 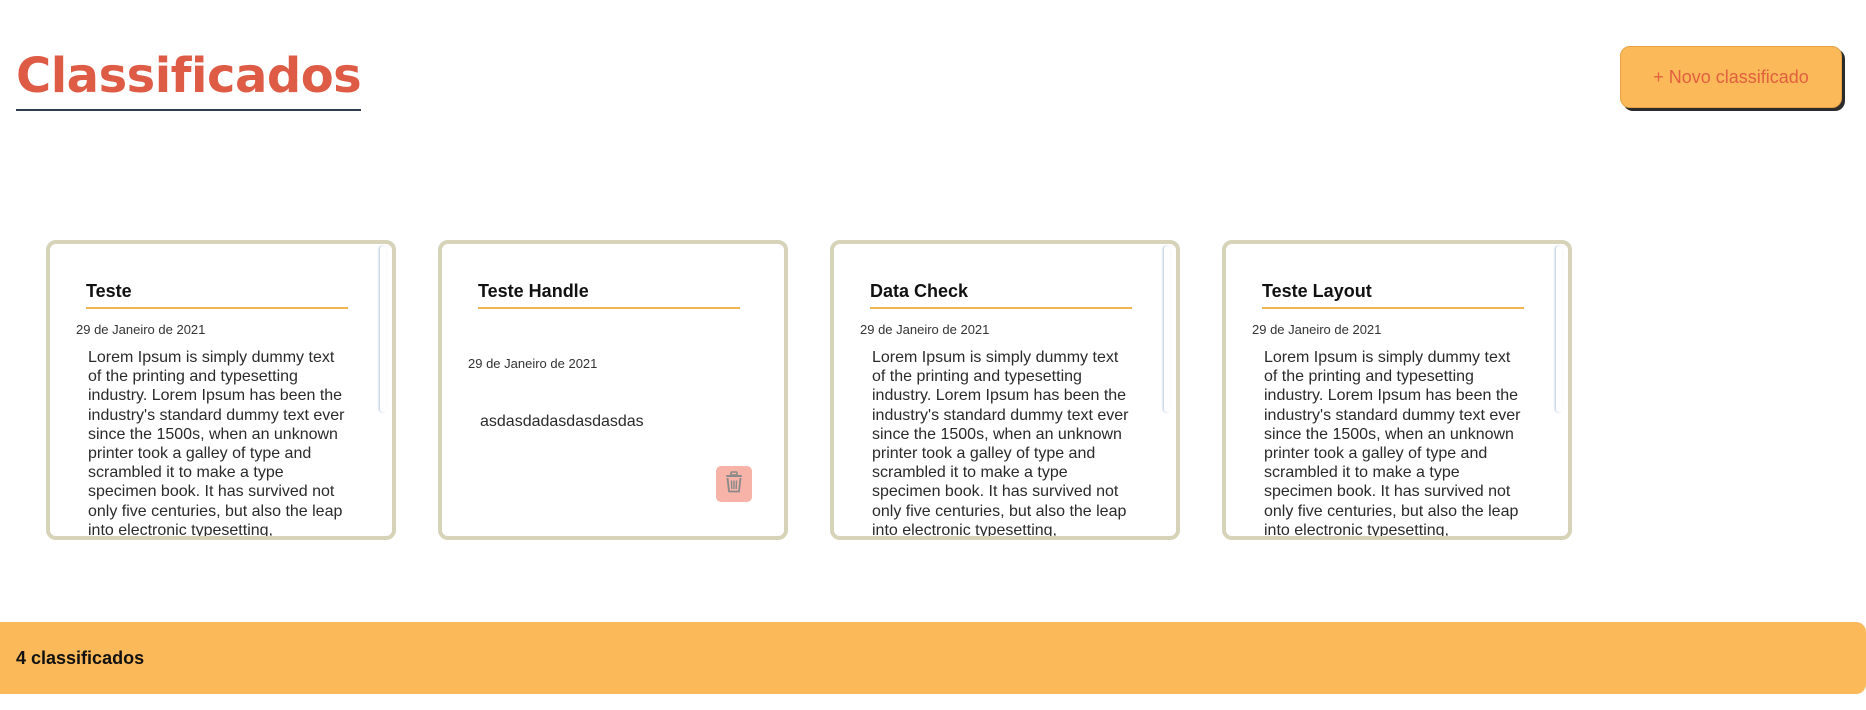 What do you see at coordinates (562, 421) in the screenshot?
I see `card-description: asdasdadasdasdasdas` at bounding box center [562, 421].